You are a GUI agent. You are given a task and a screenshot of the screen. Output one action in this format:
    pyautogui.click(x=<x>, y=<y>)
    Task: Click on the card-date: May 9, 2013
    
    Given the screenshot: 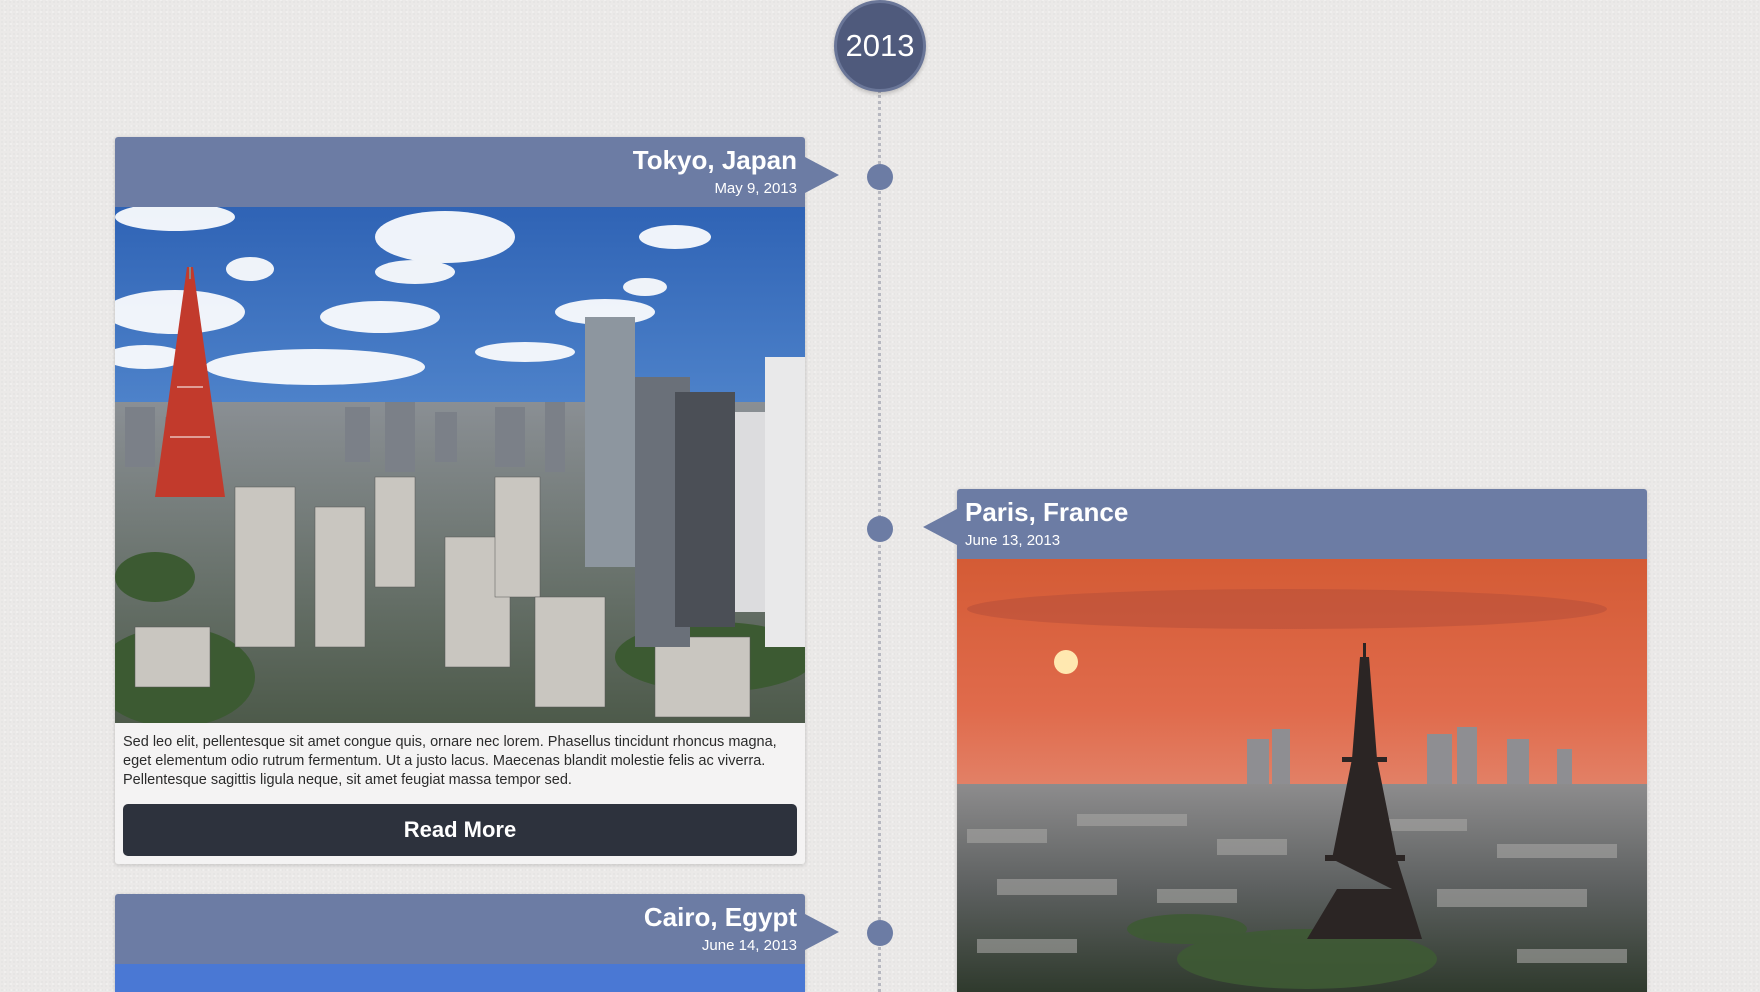 What is the action you would take?
    pyautogui.click(x=755, y=188)
    